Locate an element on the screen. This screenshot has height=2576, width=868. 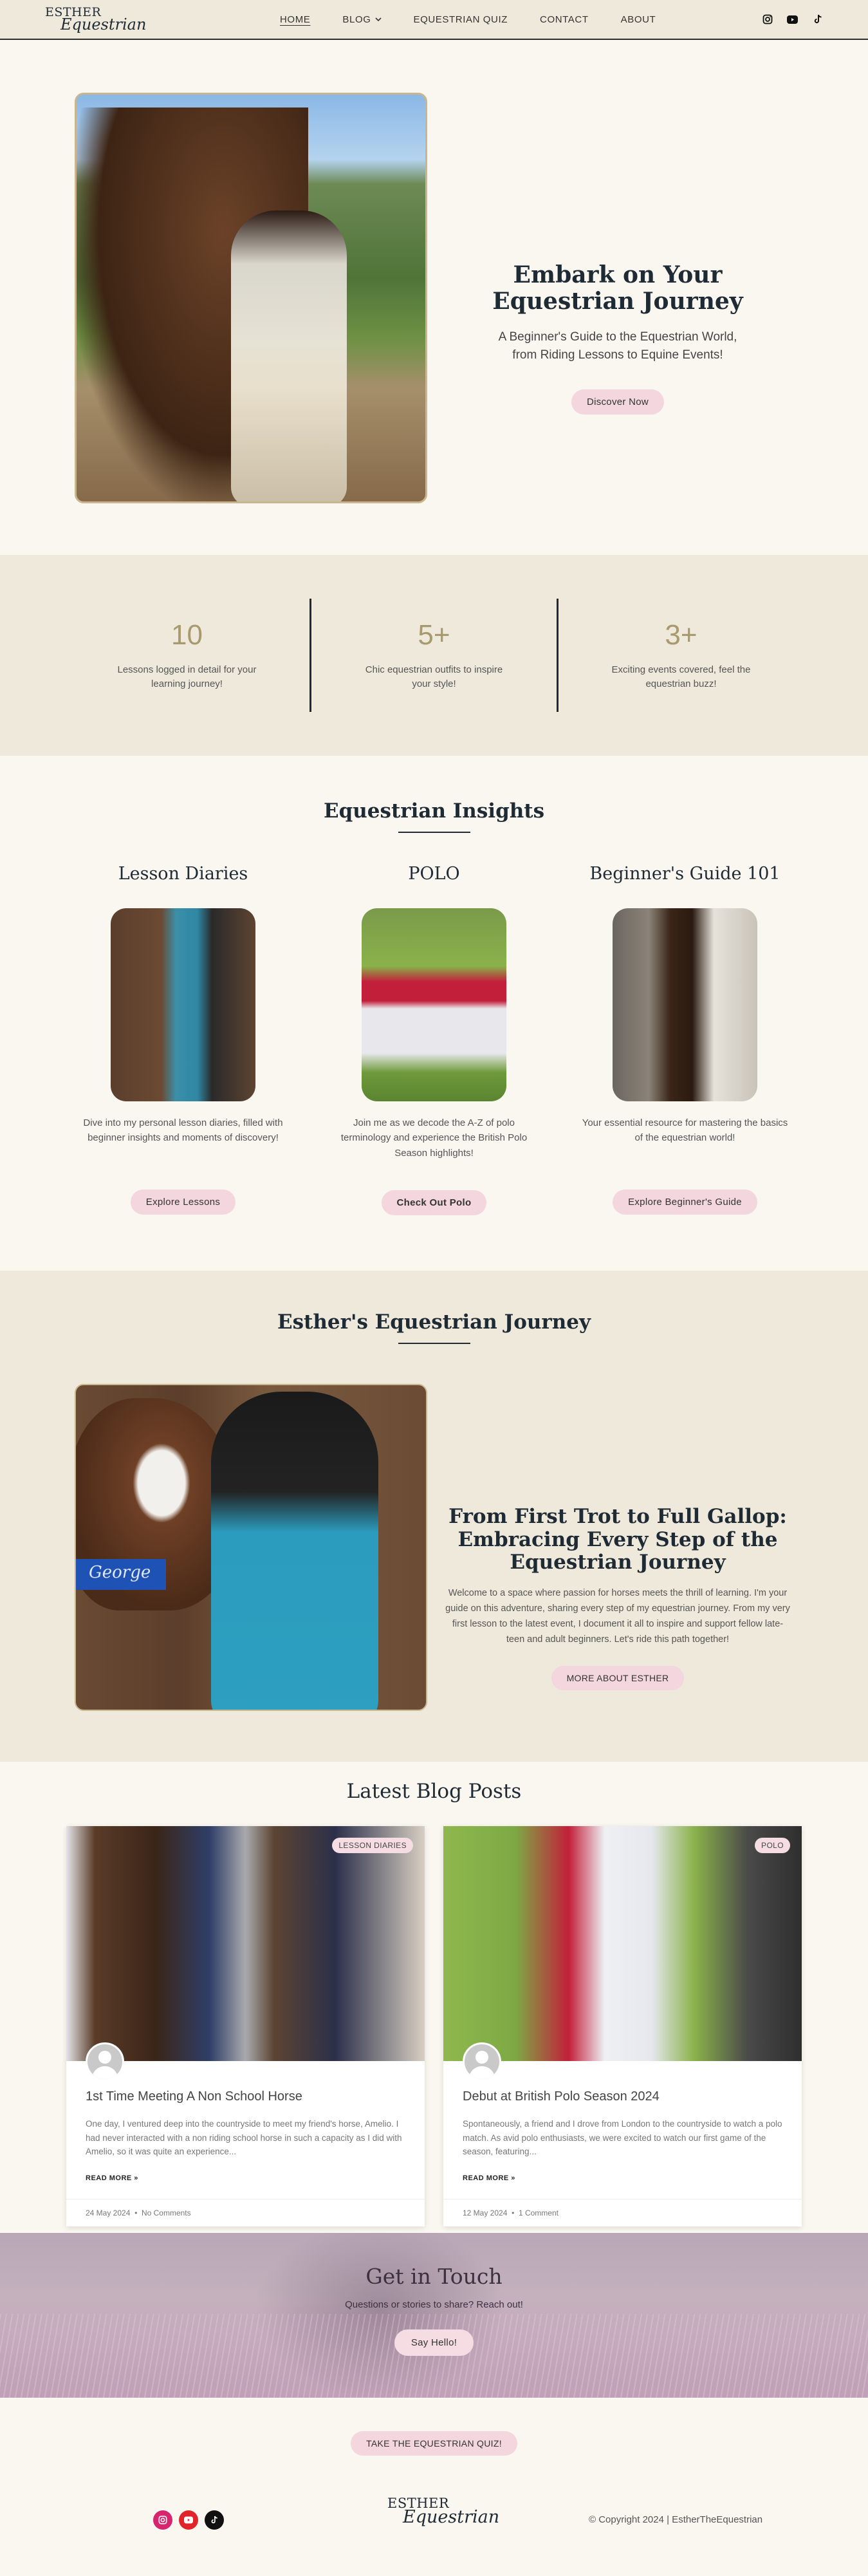
explore-beginners-guide-button: Explore Beginner's Guide is located at coordinates (685, 1202).